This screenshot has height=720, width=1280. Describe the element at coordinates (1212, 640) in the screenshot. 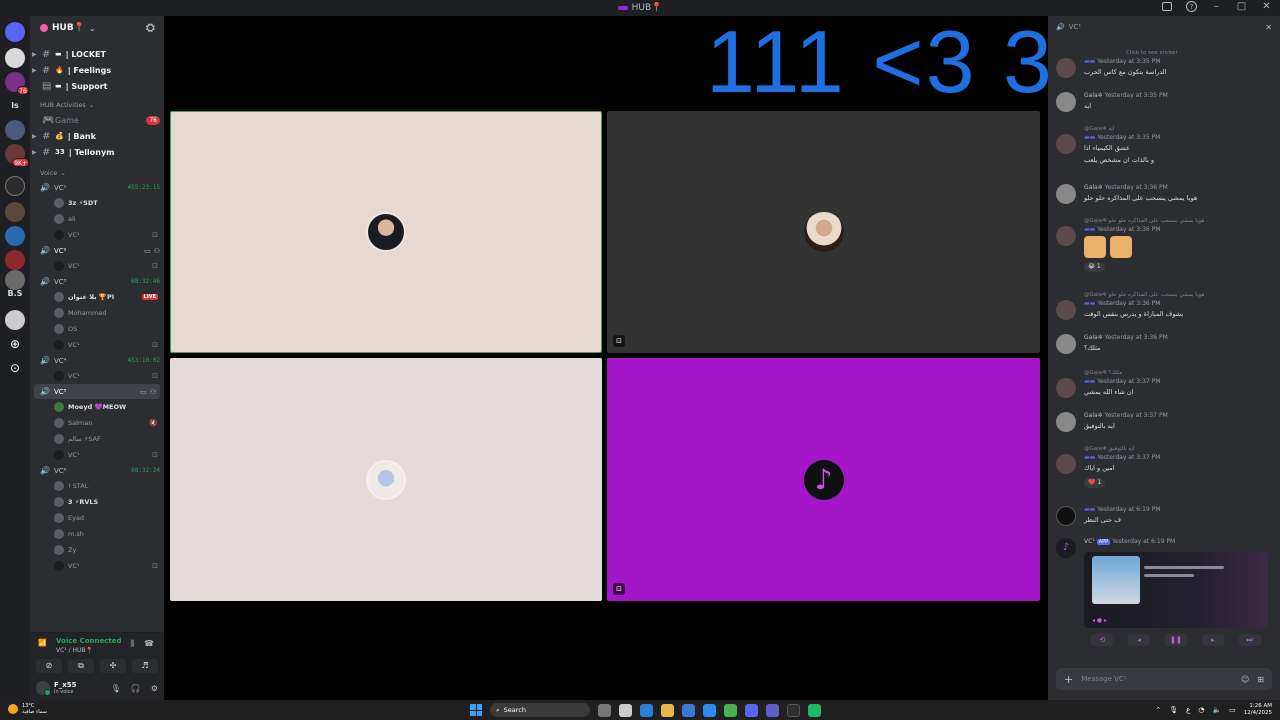

I see `volume-up-button: ▸` at that location.